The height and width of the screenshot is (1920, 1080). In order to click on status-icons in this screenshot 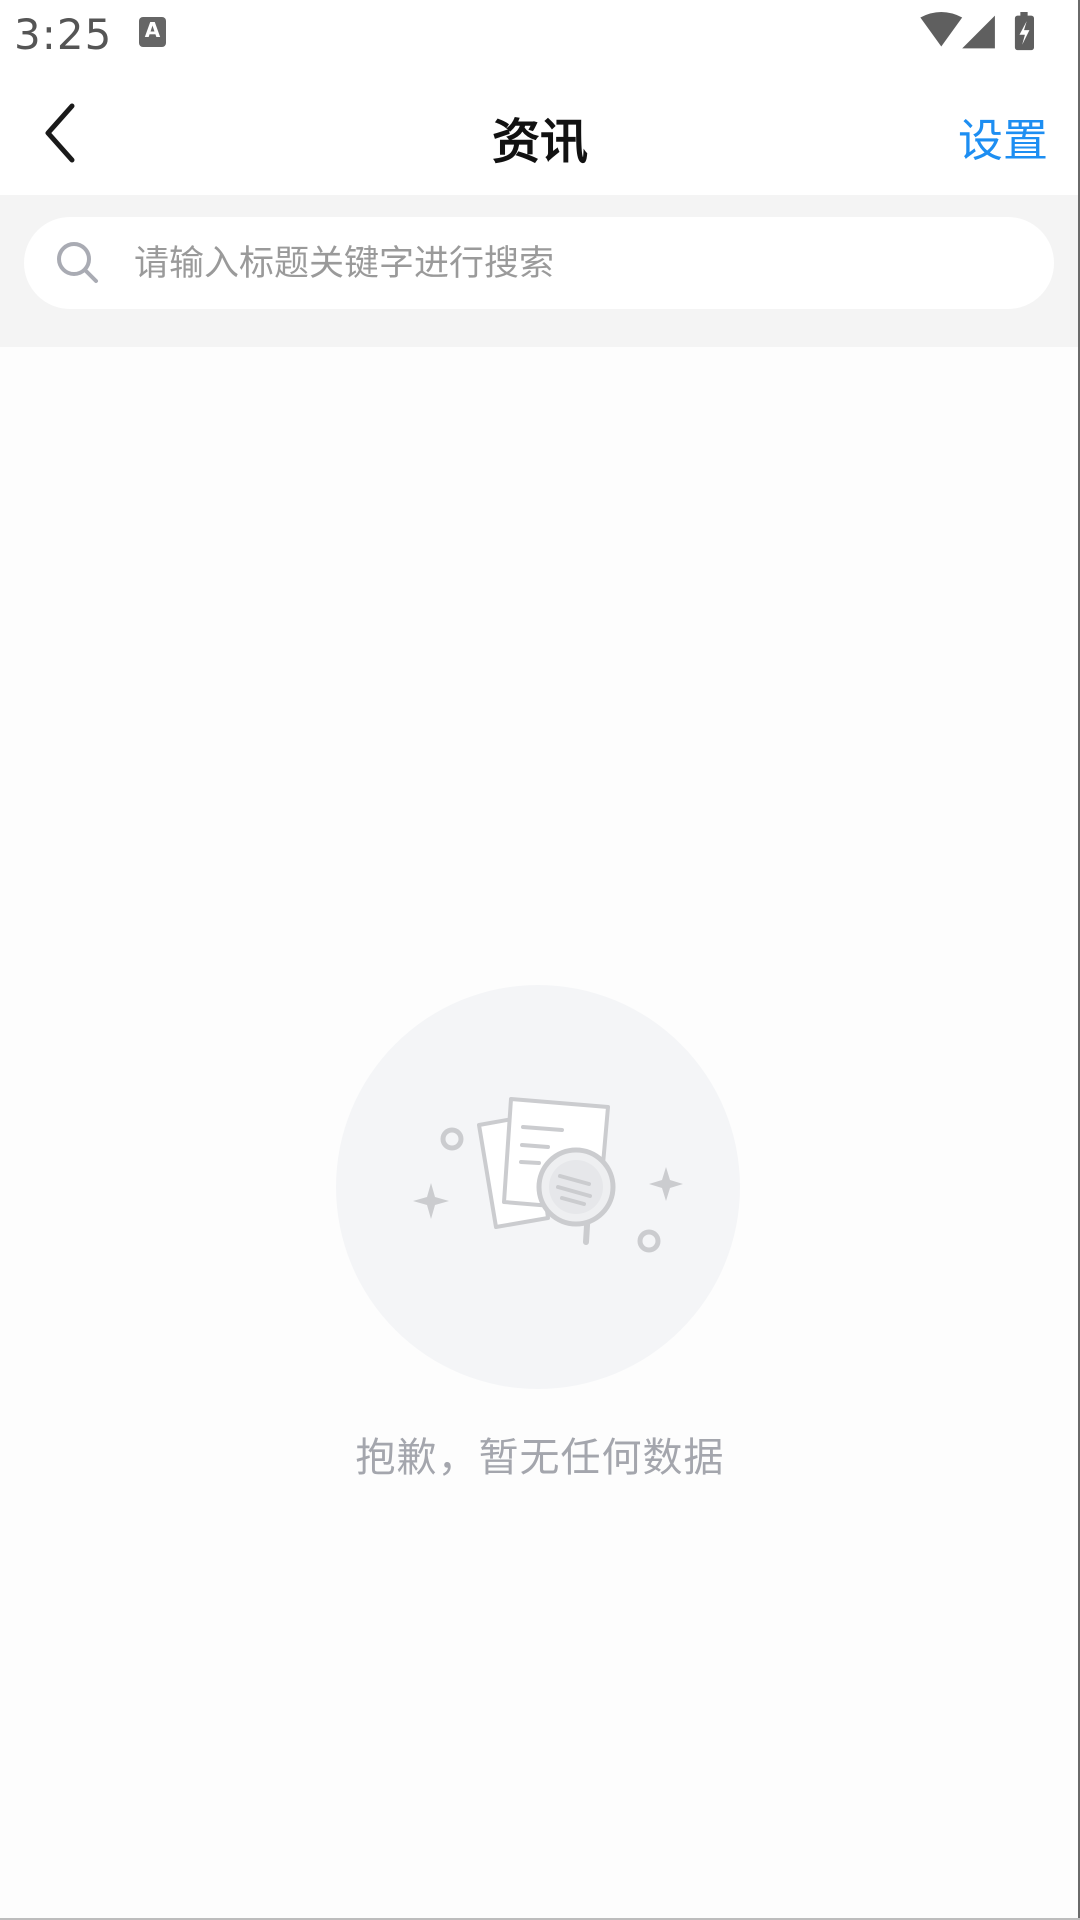, I will do `click(977, 31)`.